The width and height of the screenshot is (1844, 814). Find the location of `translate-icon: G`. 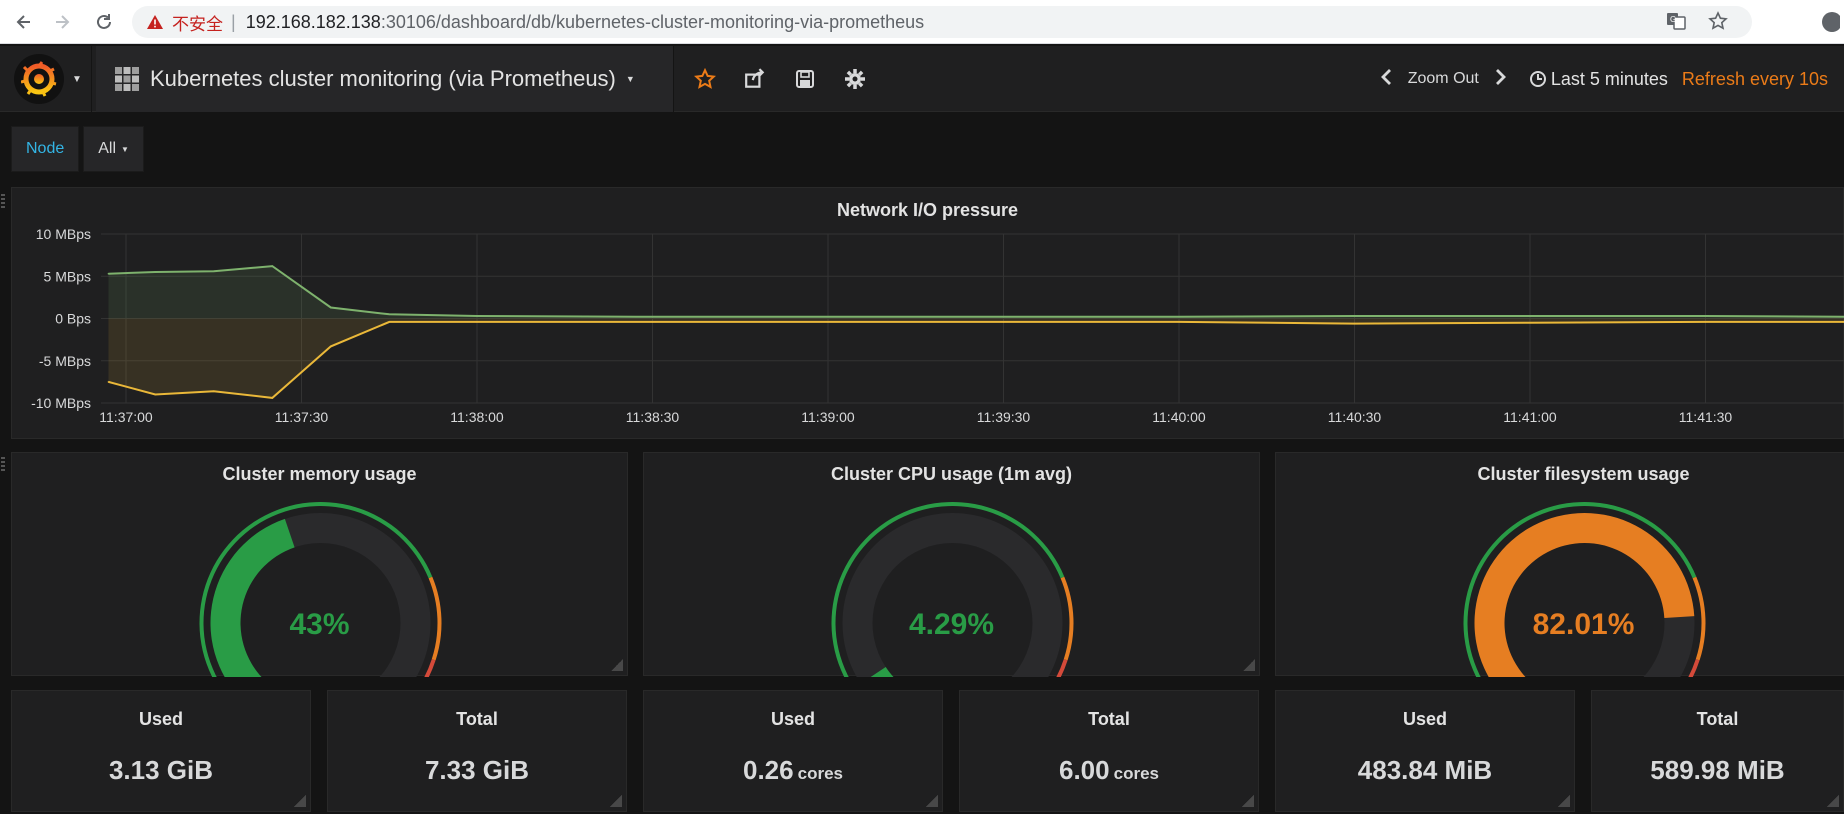

translate-icon: G is located at coordinates (1676, 24).